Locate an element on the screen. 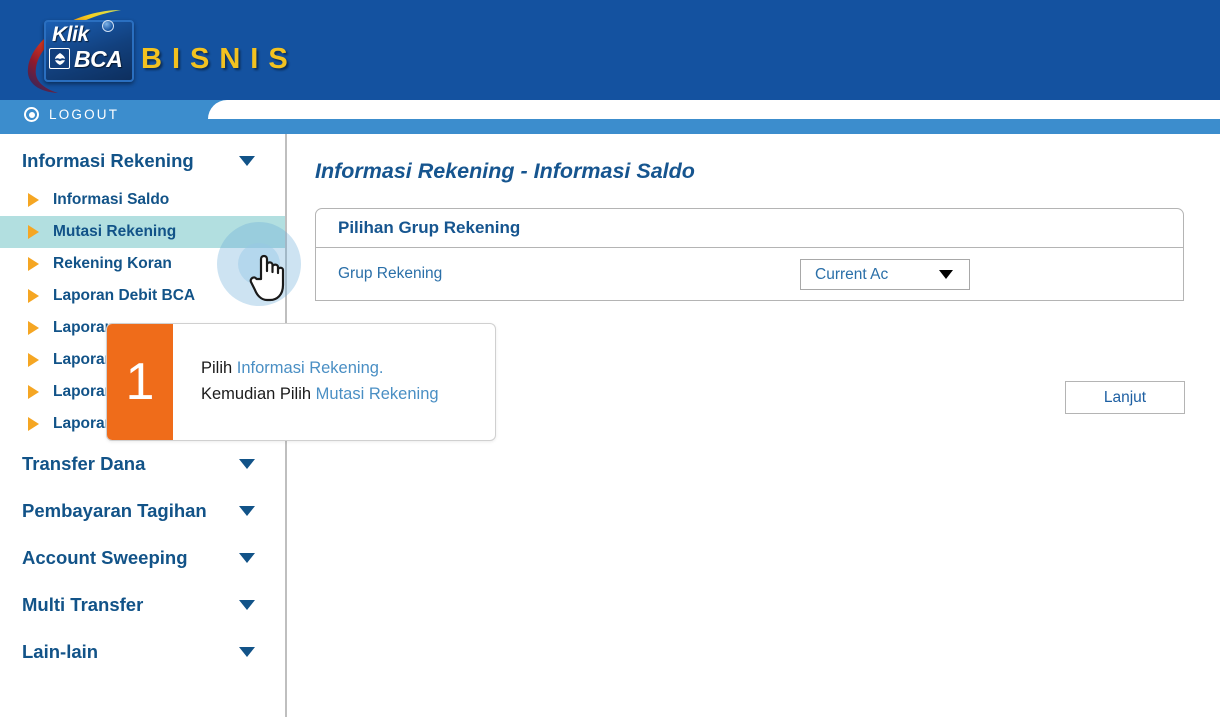  sidebar-item-informasi-saldo: Informasi Saldo is located at coordinates (142, 200).